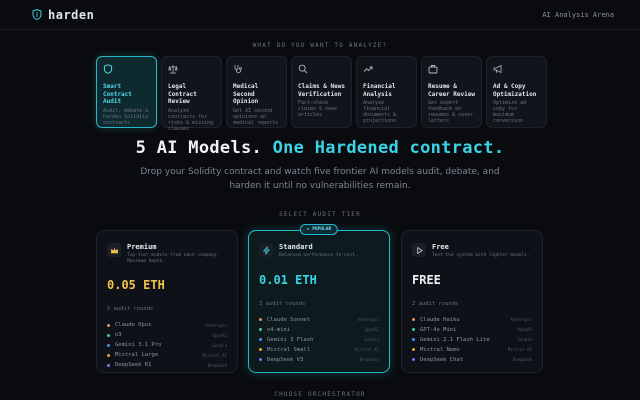 Image resolution: width=640 pixels, height=400 pixels. What do you see at coordinates (440, 319) in the screenshot?
I see `model-name: Claude Haiku` at bounding box center [440, 319].